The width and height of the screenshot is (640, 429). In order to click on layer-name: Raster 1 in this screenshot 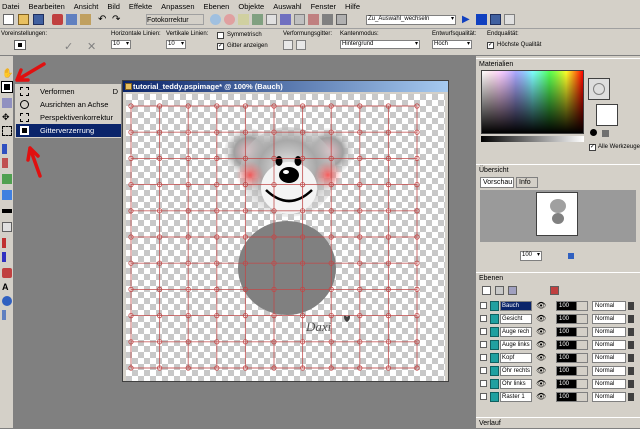, I will do `click(516, 397)`.